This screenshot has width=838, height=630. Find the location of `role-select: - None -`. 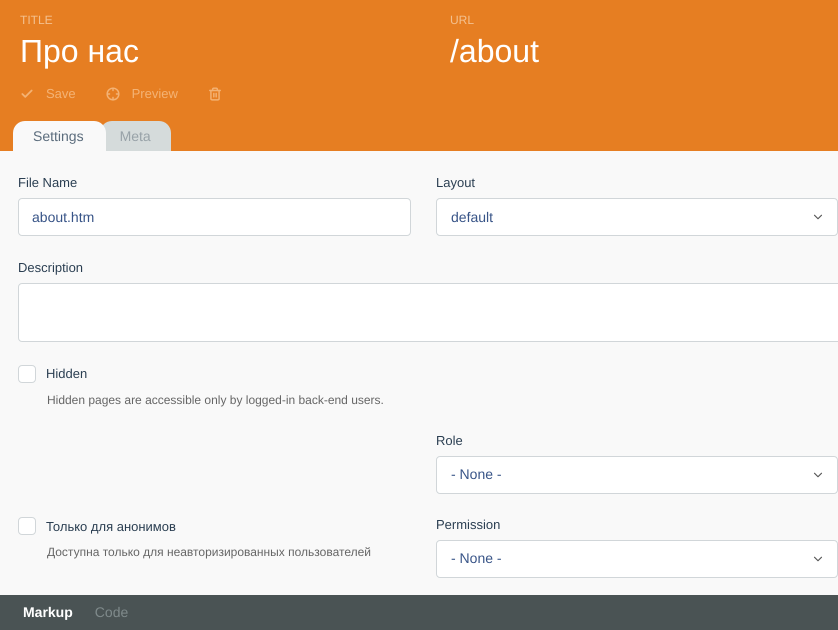

role-select: - None - is located at coordinates (637, 475).